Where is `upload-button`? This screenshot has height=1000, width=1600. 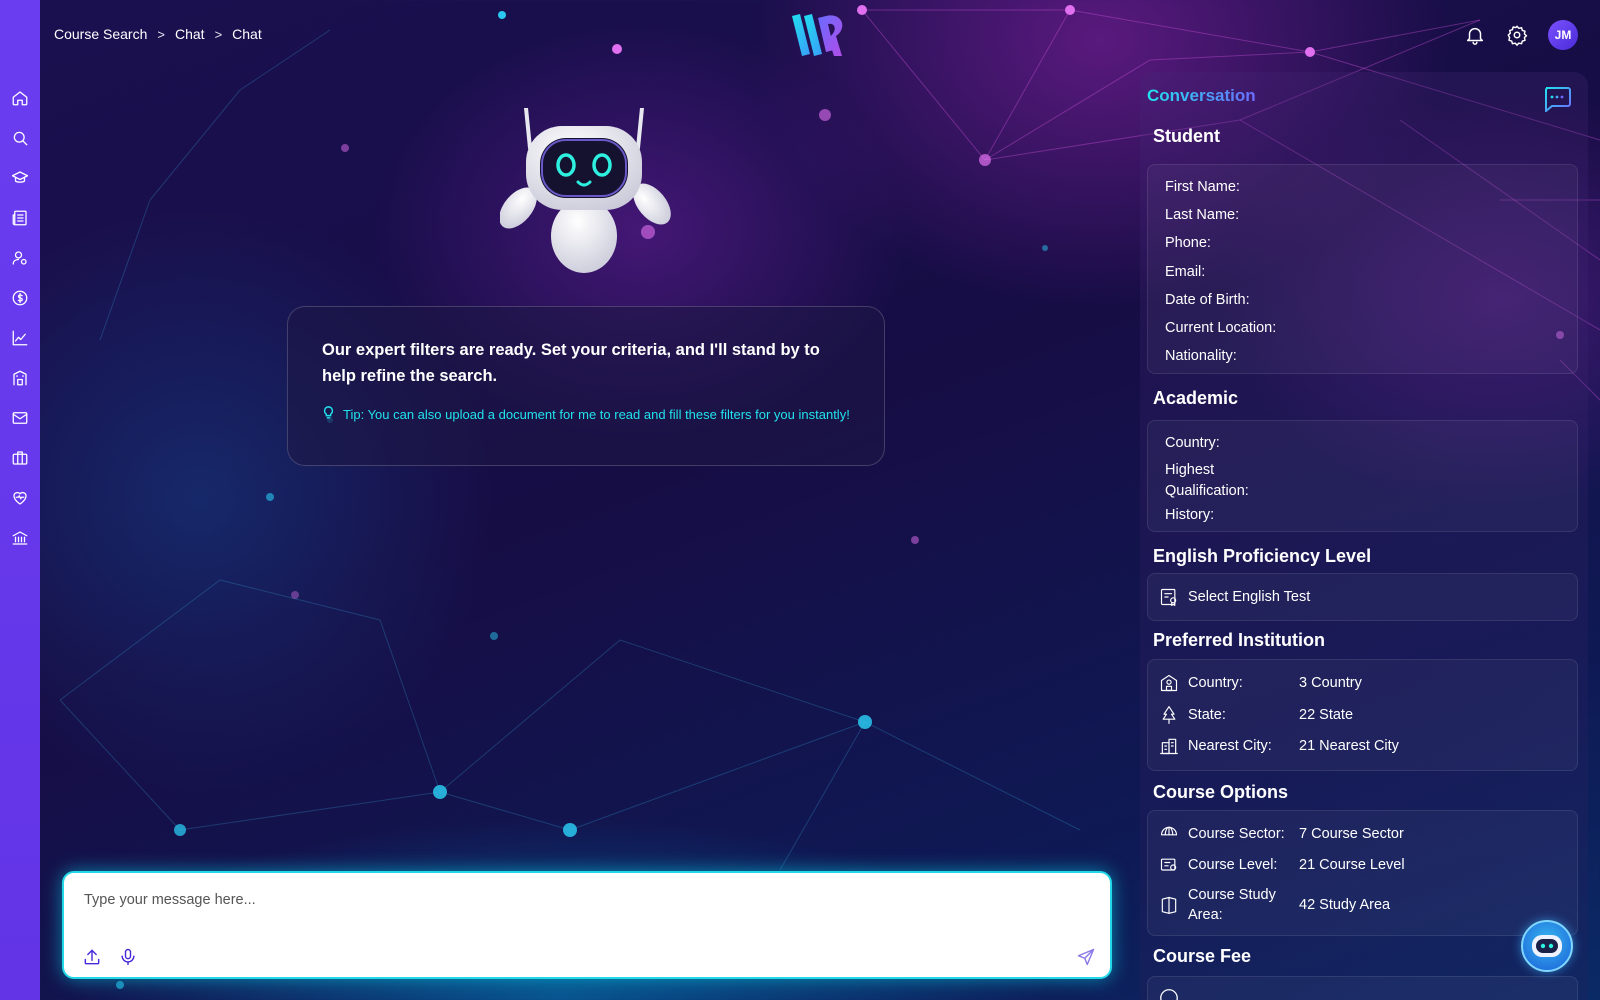
upload-button is located at coordinates (92, 957).